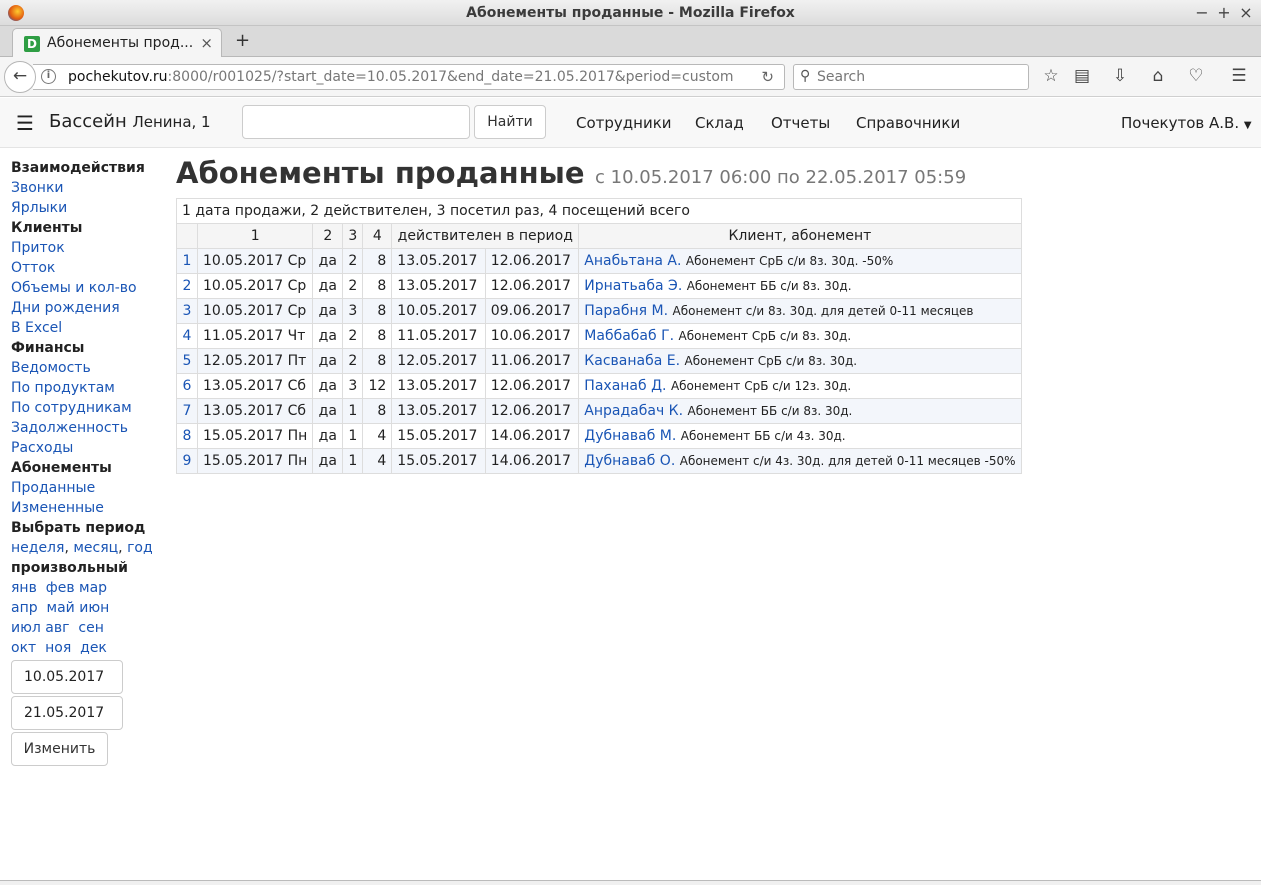 The width and height of the screenshot is (1261, 885). I want to click on cell-valid-to: 11.06.2017, so click(532, 361).